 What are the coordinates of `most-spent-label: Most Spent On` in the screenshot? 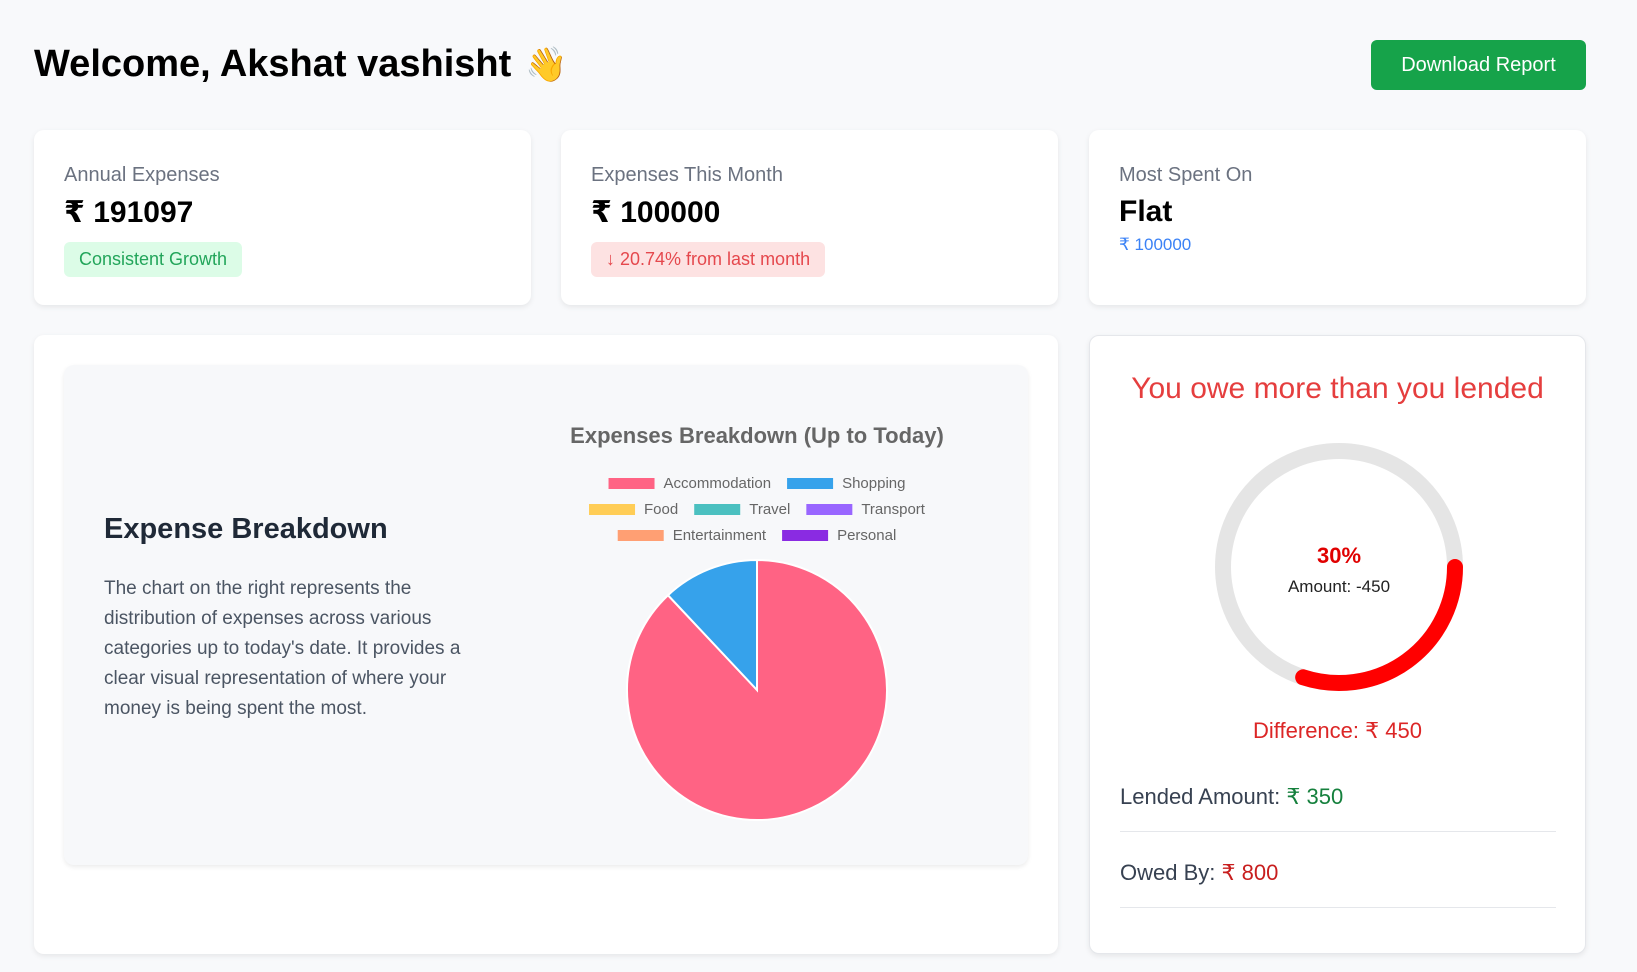 It's located at (1186, 175).